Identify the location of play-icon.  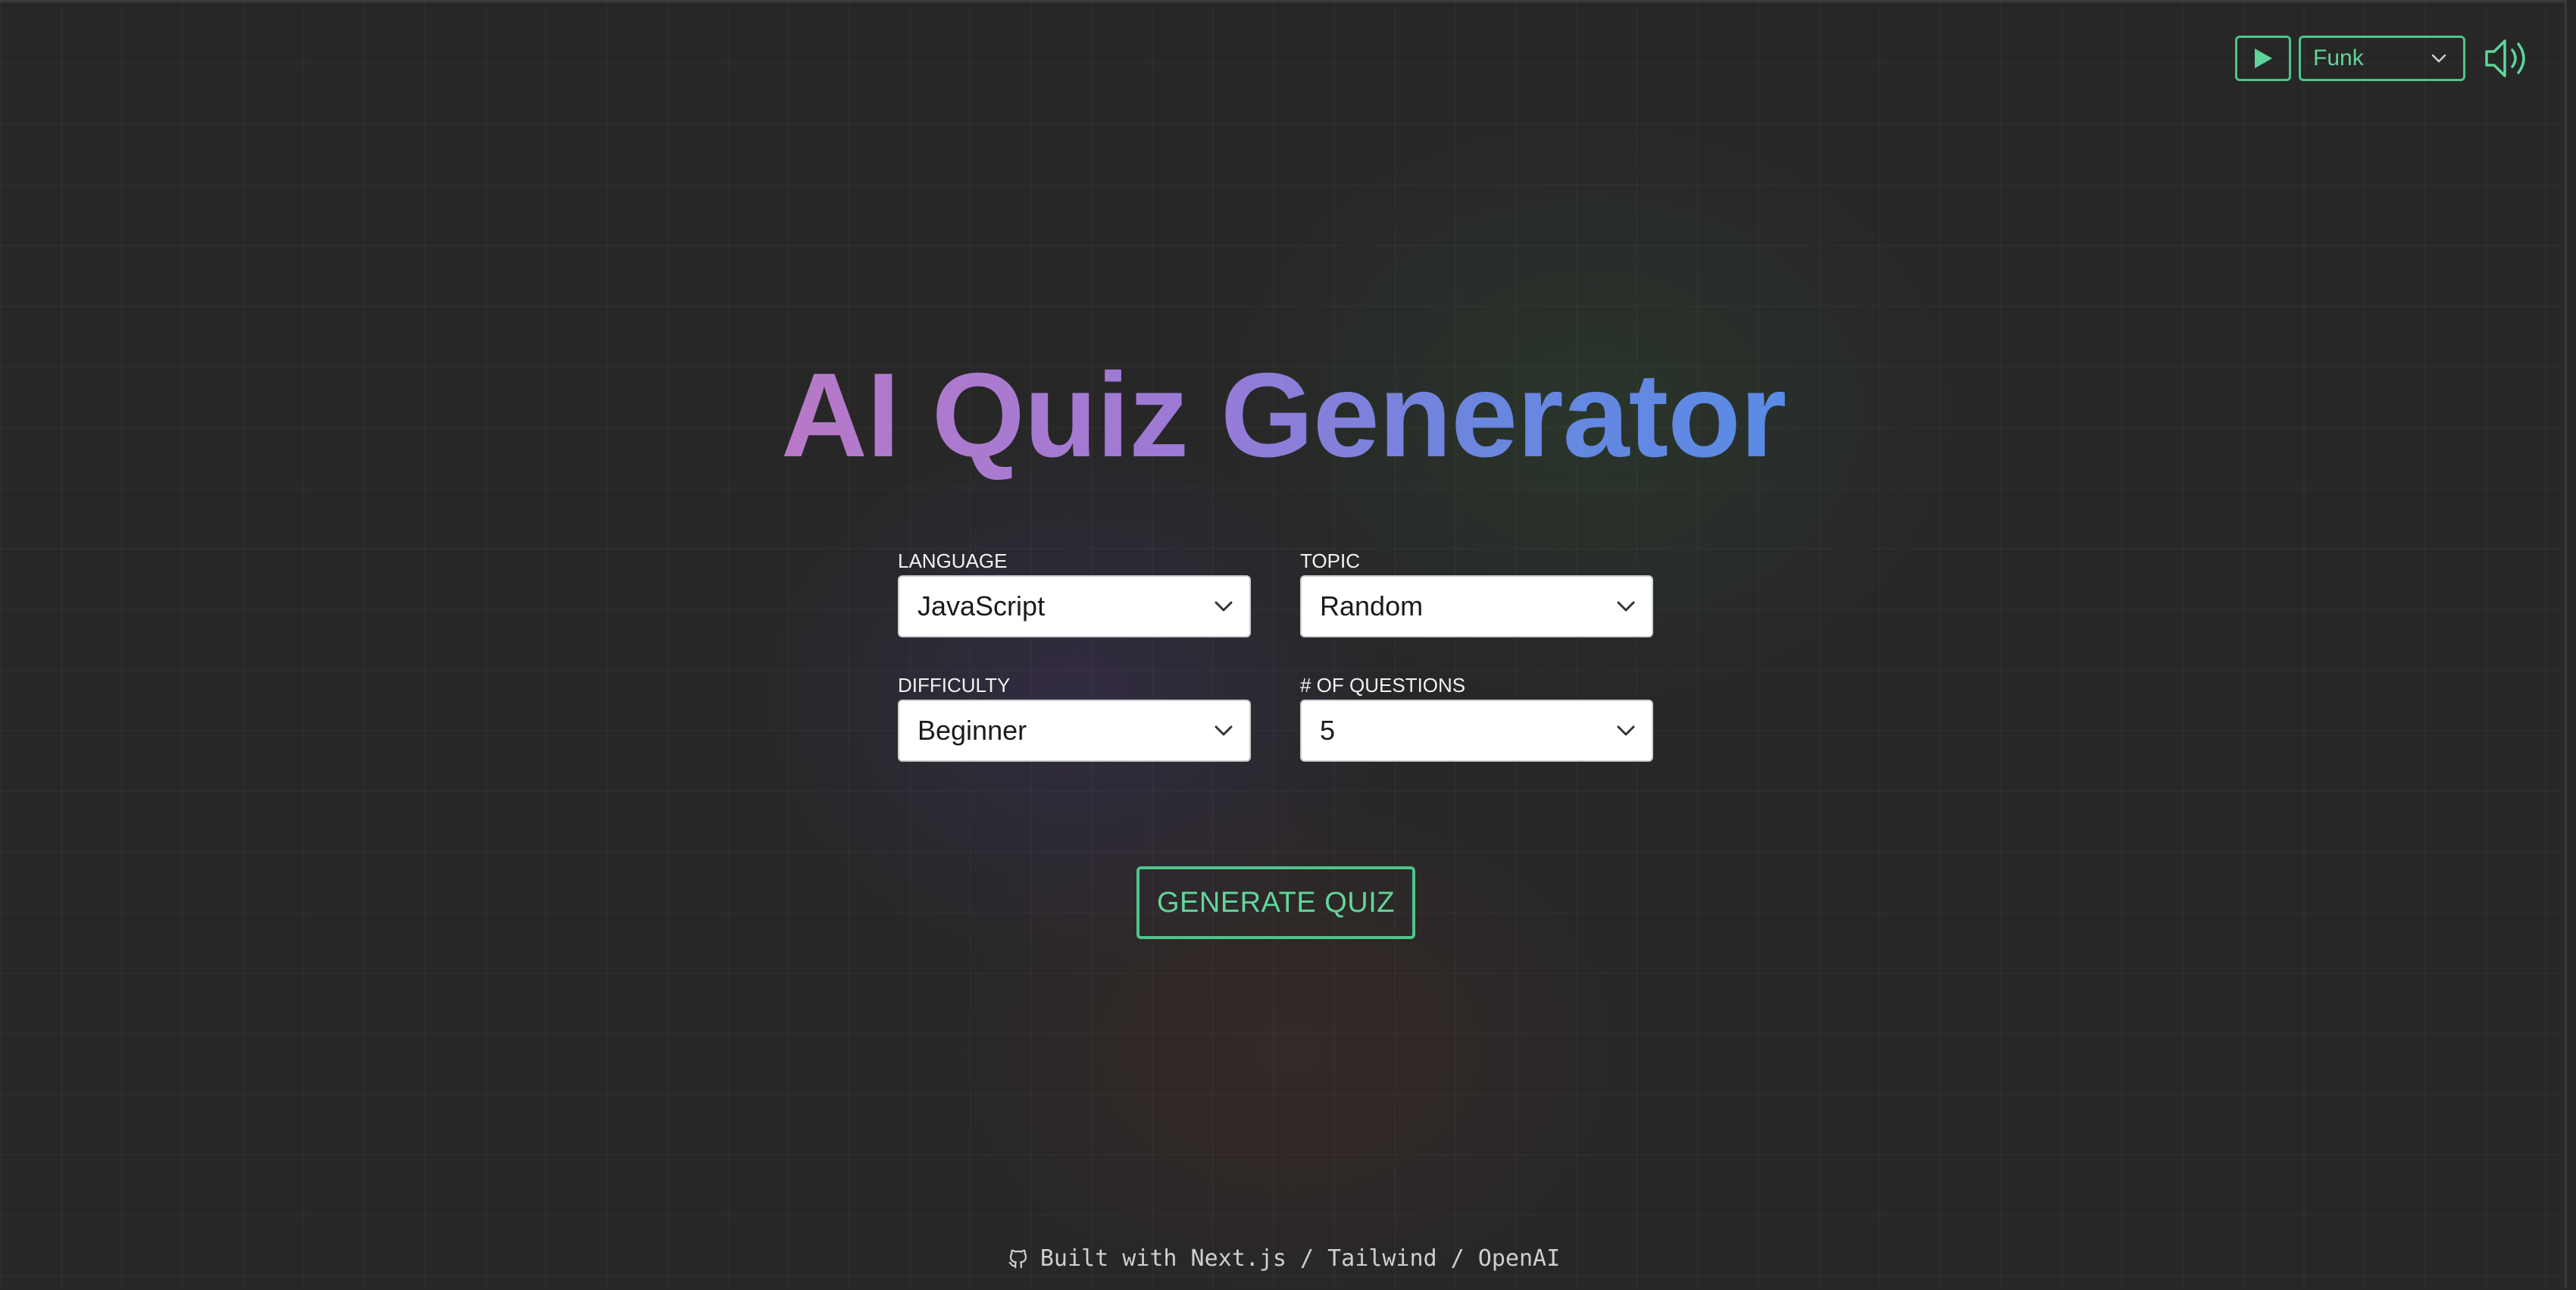
(2263, 59).